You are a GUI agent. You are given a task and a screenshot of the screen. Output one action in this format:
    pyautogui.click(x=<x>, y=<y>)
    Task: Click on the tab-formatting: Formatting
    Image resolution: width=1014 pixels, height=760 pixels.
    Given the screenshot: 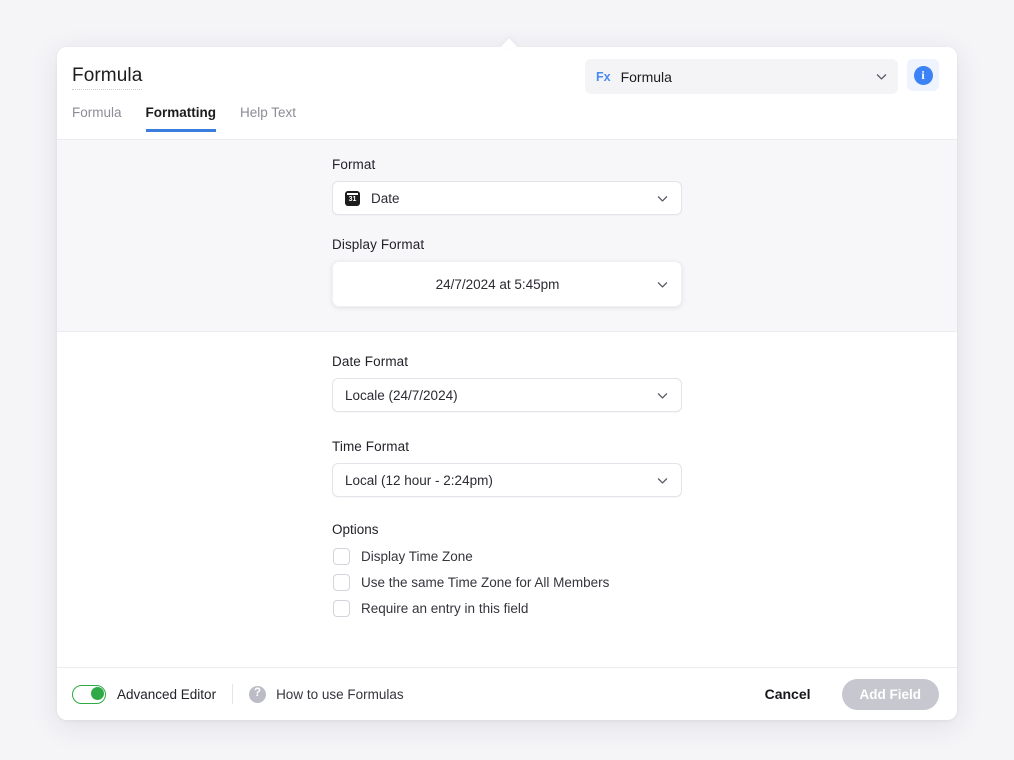 What is the action you would take?
    pyautogui.click(x=181, y=118)
    